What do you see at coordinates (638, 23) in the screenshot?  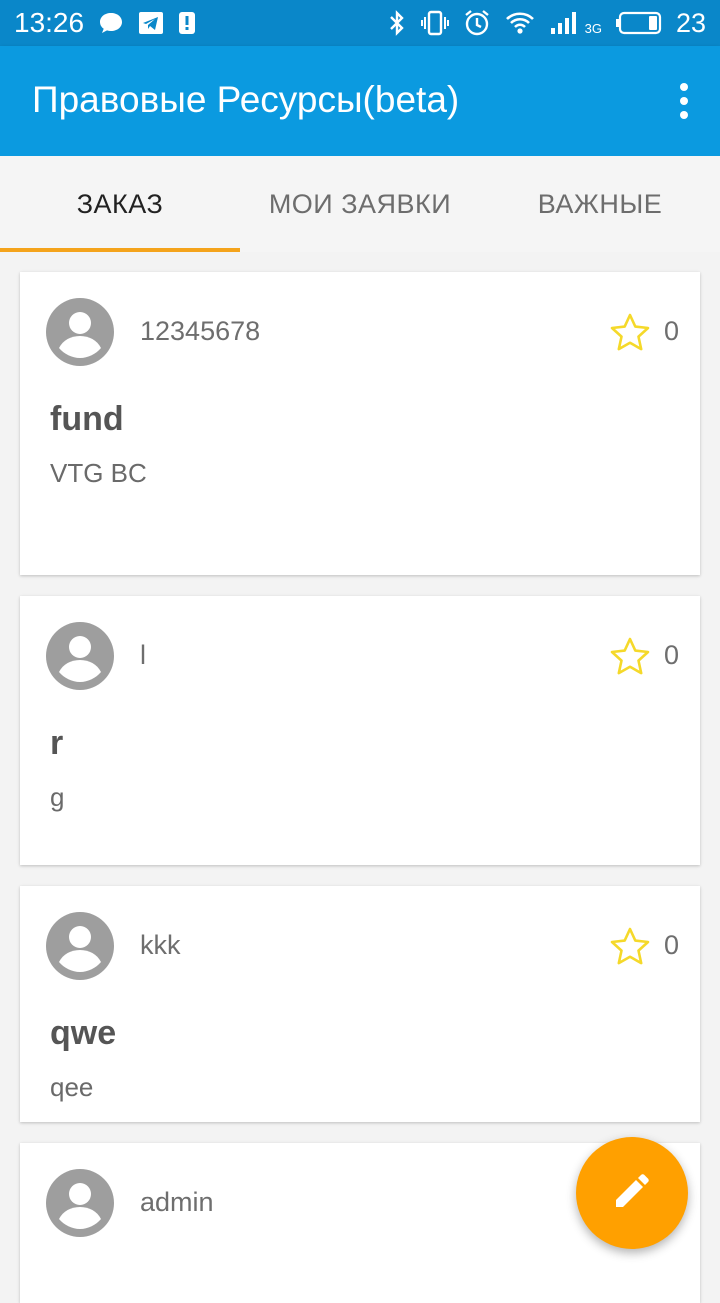 I see `battery-icon` at bounding box center [638, 23].